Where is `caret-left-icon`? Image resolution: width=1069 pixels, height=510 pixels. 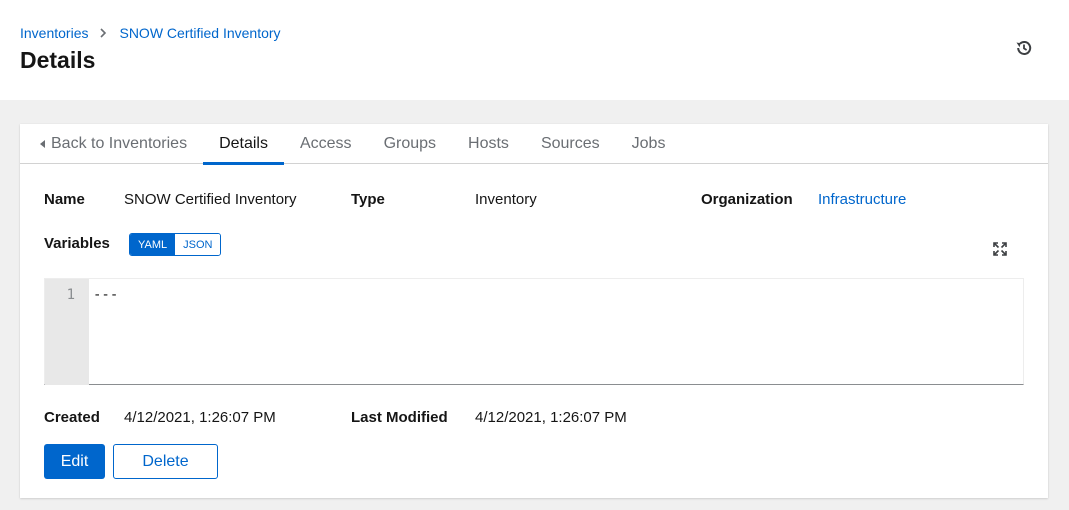 caret-left-icon is located at coordinates (42, 144).